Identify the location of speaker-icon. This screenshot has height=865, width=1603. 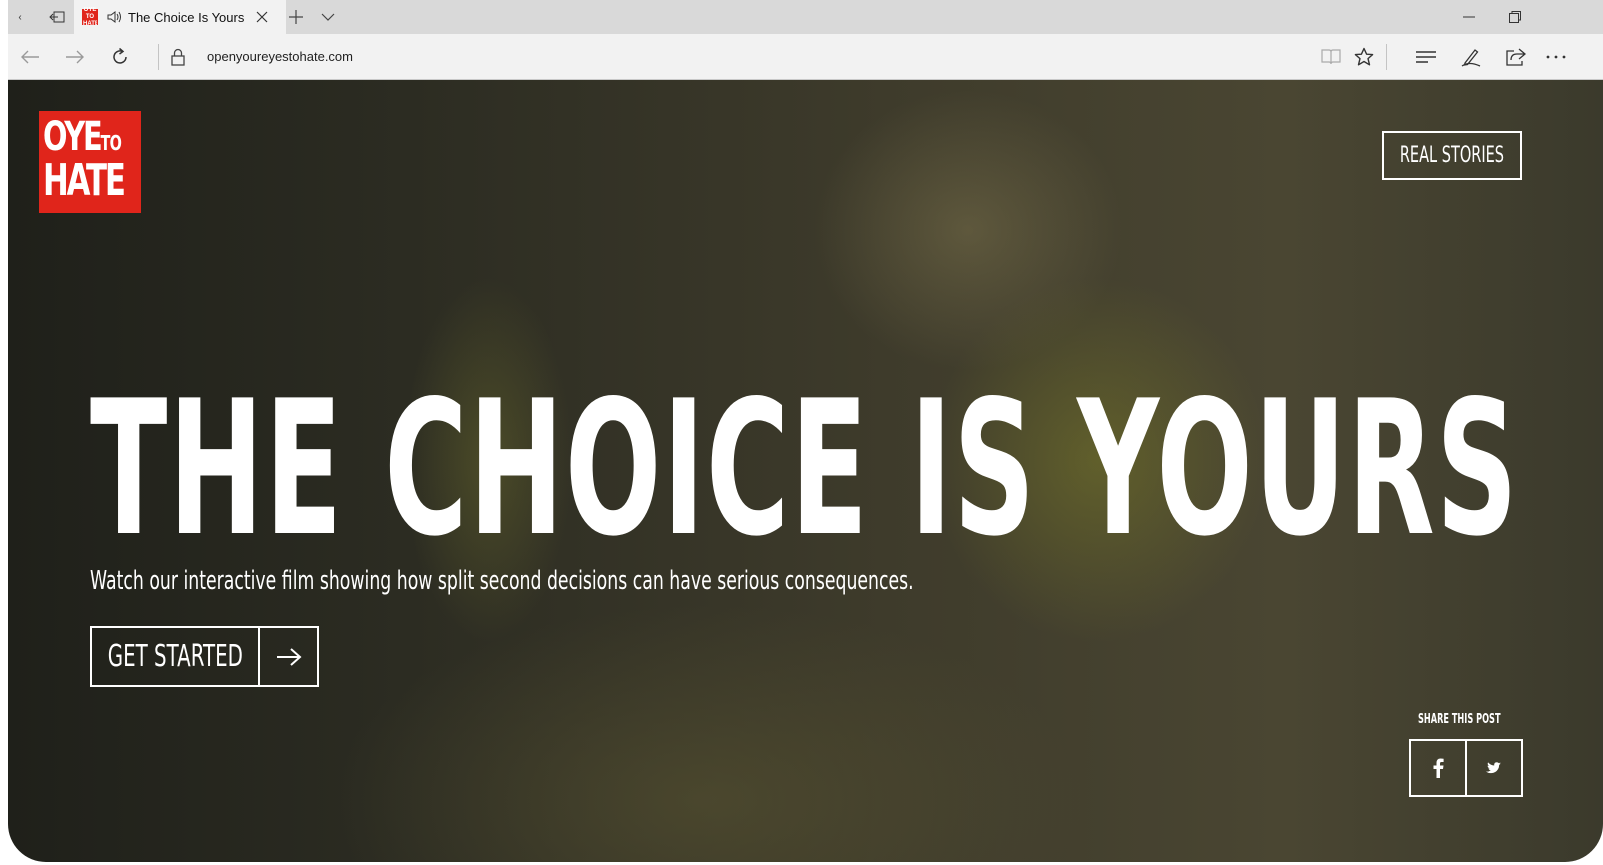
(114, 17).